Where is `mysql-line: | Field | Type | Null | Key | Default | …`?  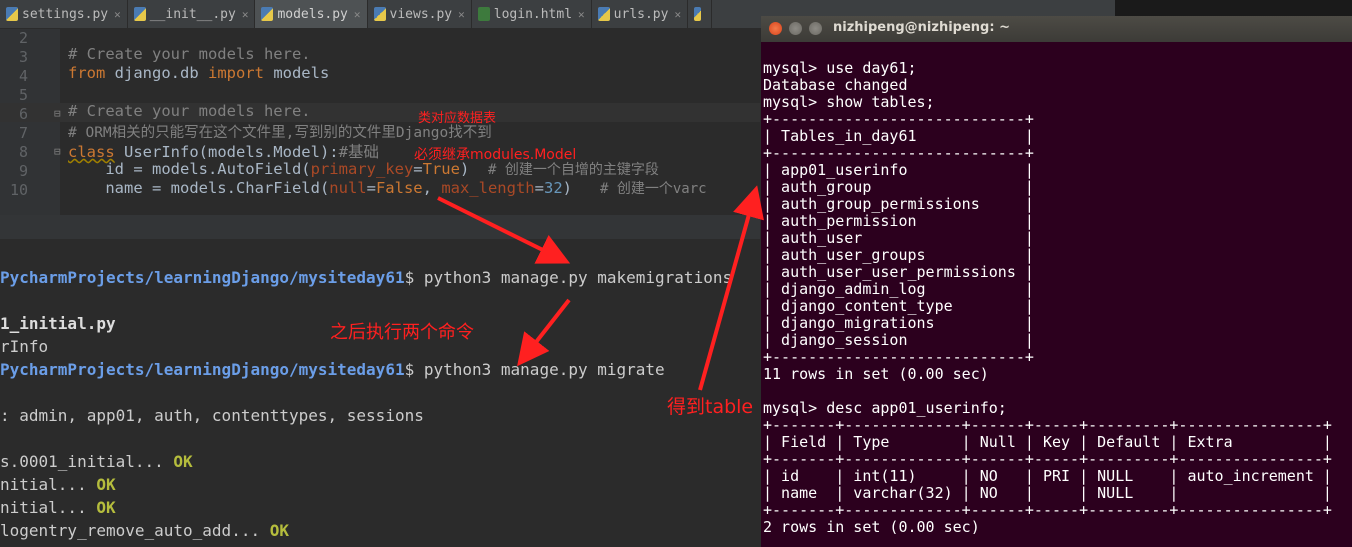 mysql-line: | Field | Type | Null | Key | Default | … is located at coordinates (1047, 442).